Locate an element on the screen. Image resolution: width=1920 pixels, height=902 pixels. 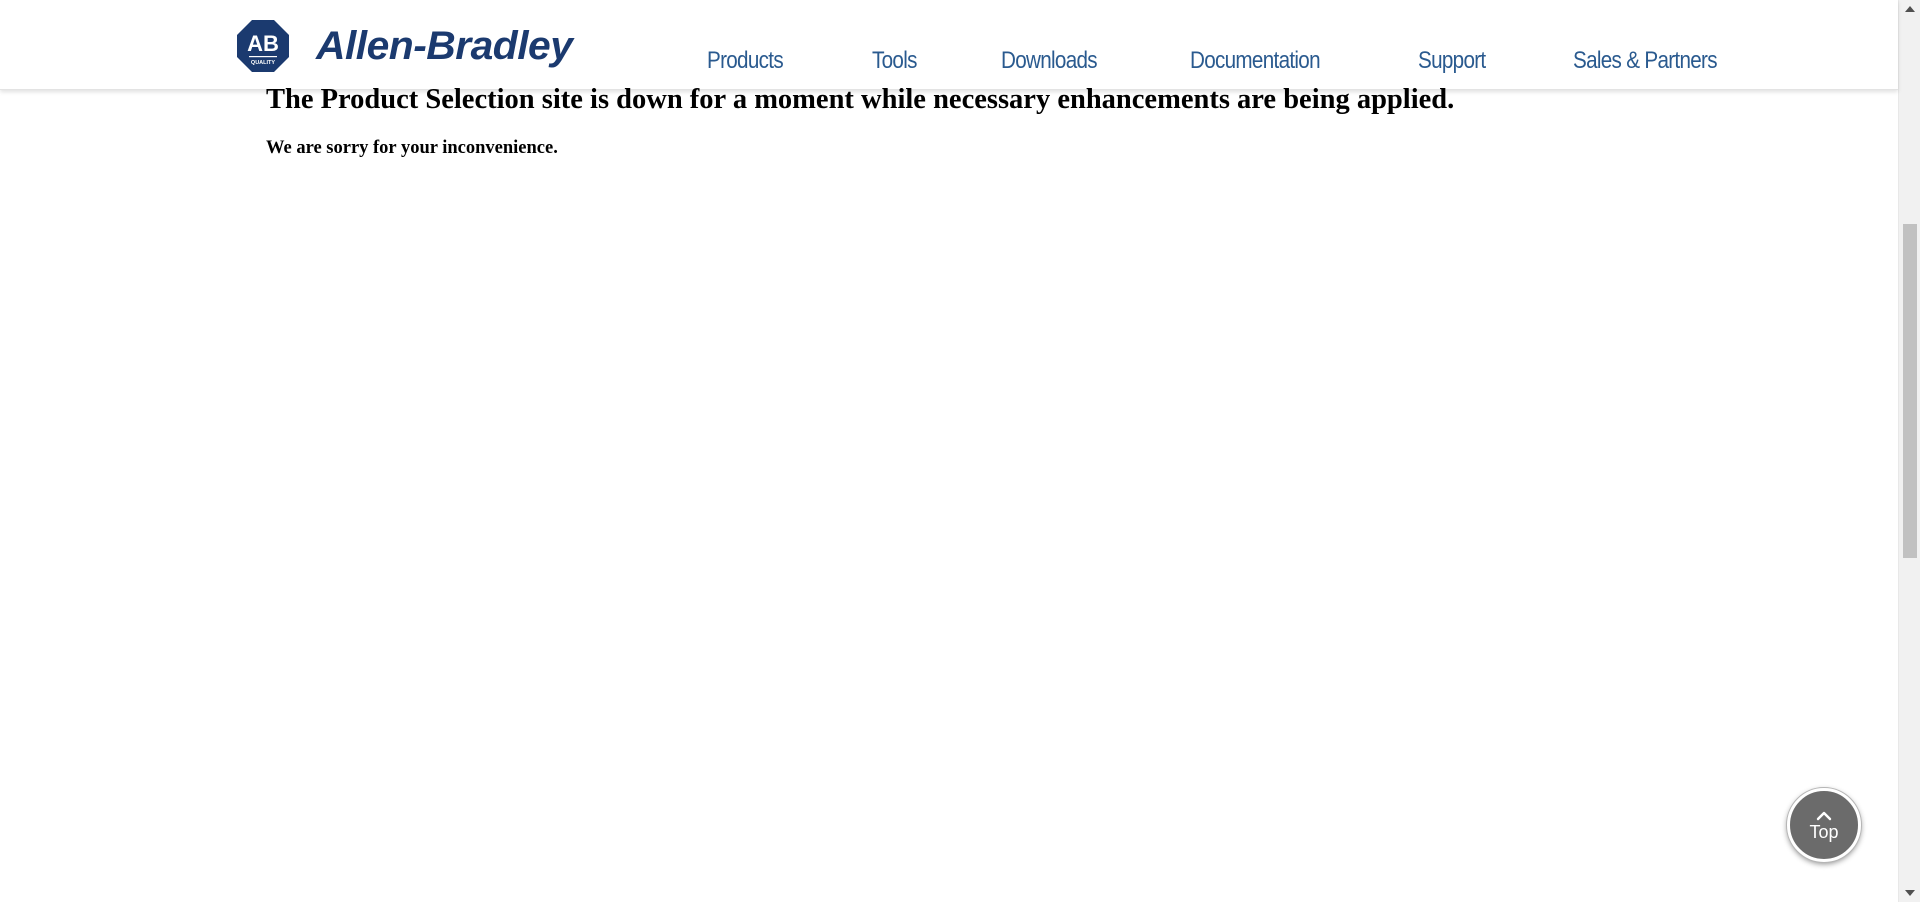
svg-text: AB is located at coordinates (263, 43).